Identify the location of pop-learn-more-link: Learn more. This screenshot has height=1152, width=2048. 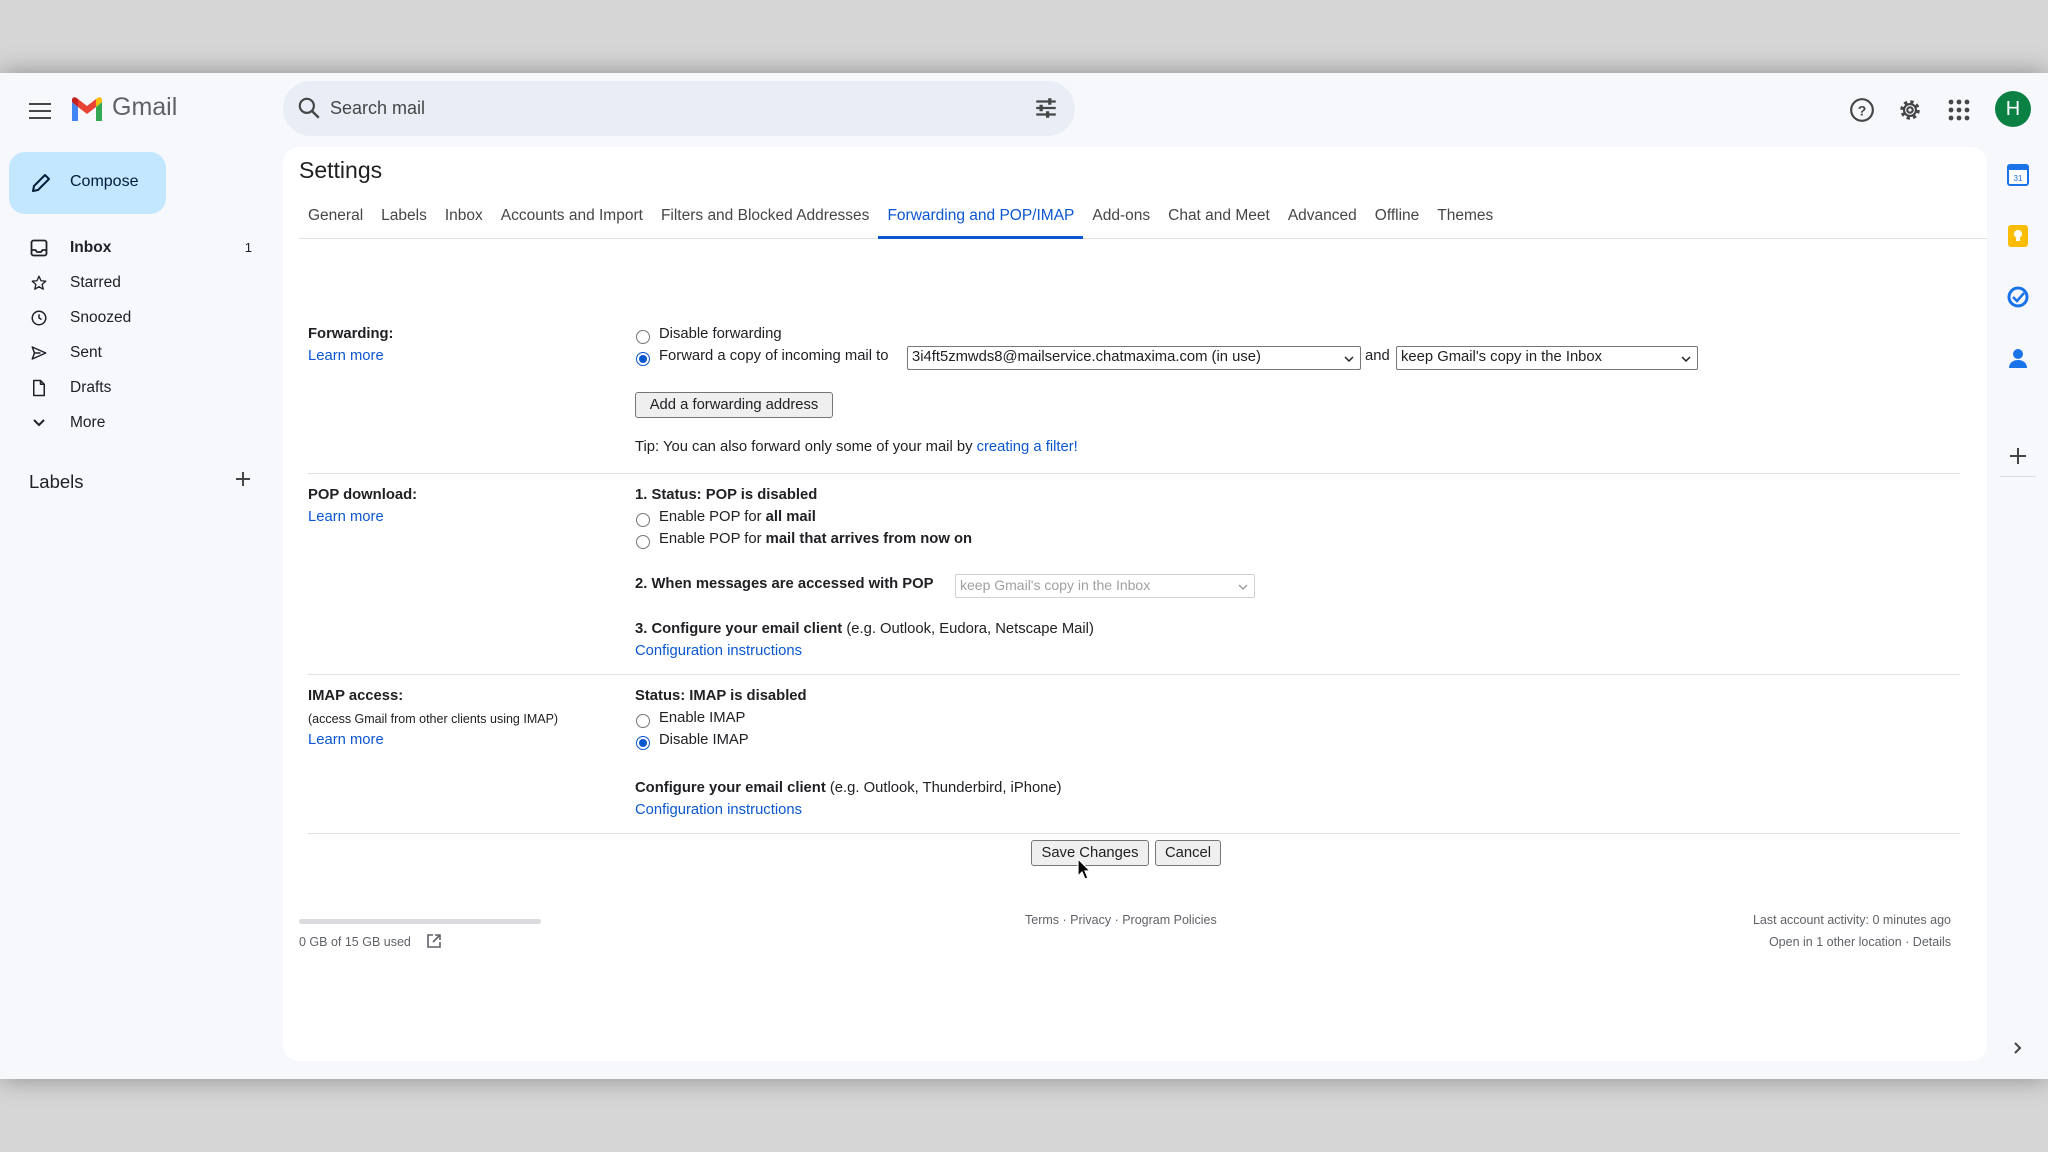
(346, 517).